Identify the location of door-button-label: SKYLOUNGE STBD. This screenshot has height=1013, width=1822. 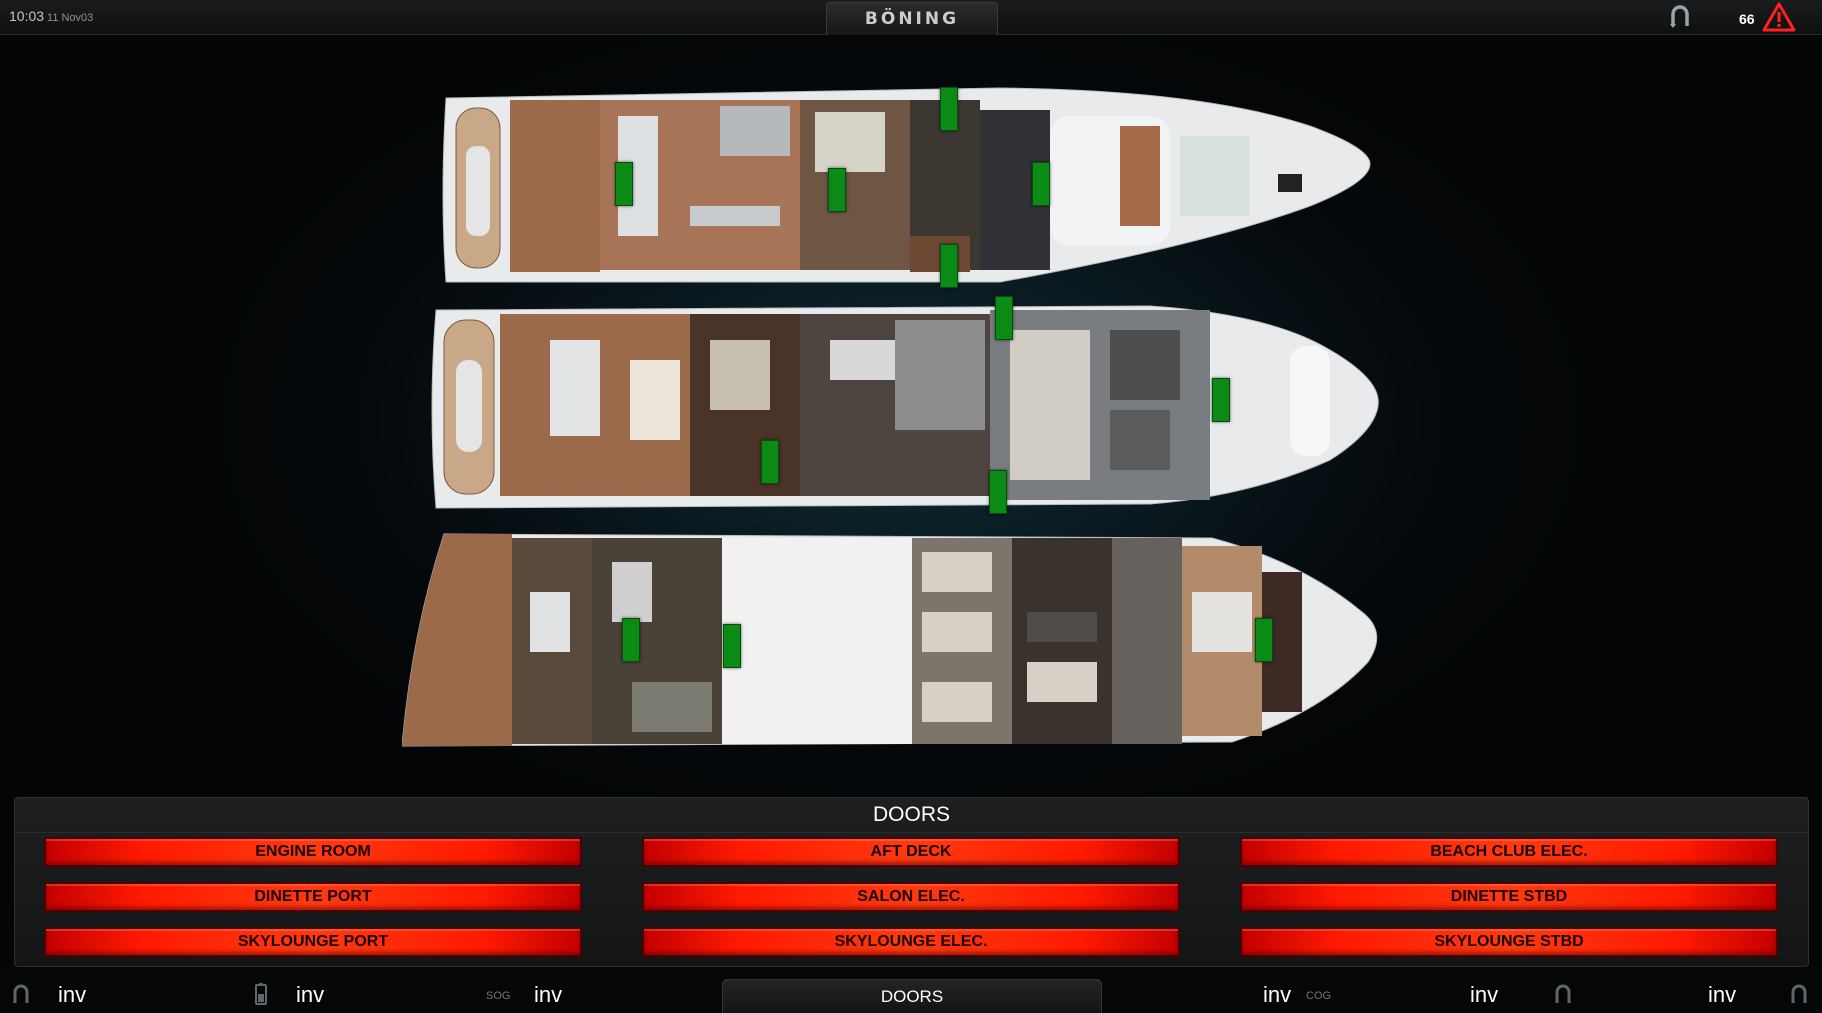
(1509, 941).